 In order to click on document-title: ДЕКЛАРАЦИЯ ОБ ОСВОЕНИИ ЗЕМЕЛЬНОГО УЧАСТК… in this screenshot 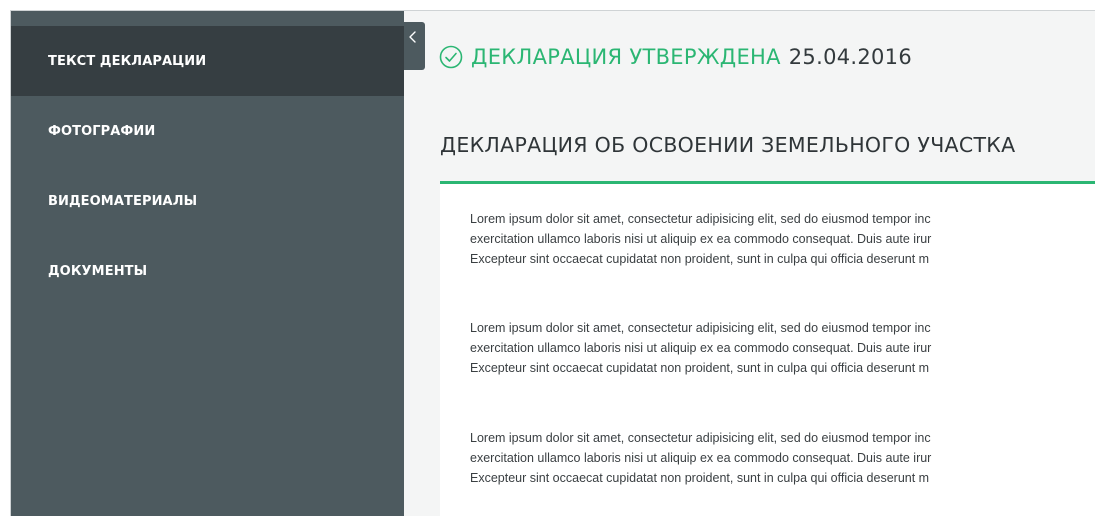, I will do `click(728, 145)`.